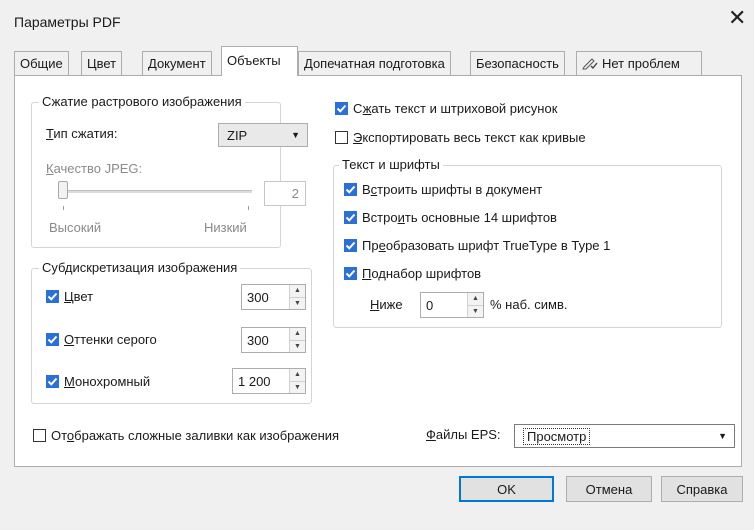  What do you see at coordinates (702, 489) in the screenshot?
I see `help-button: Справка` at bounding box center [702, 489].